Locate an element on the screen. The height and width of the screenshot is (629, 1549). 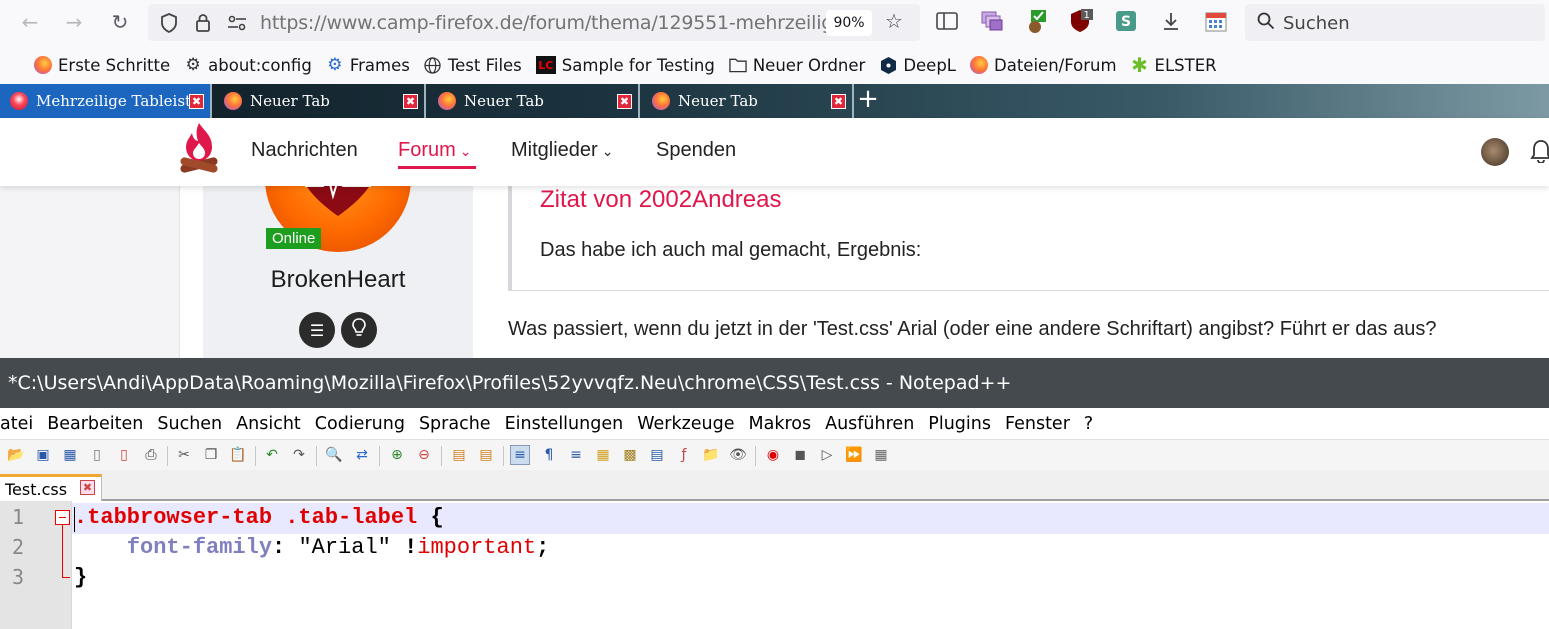
fold-toggle-icon is located at coordinates (62, 517).